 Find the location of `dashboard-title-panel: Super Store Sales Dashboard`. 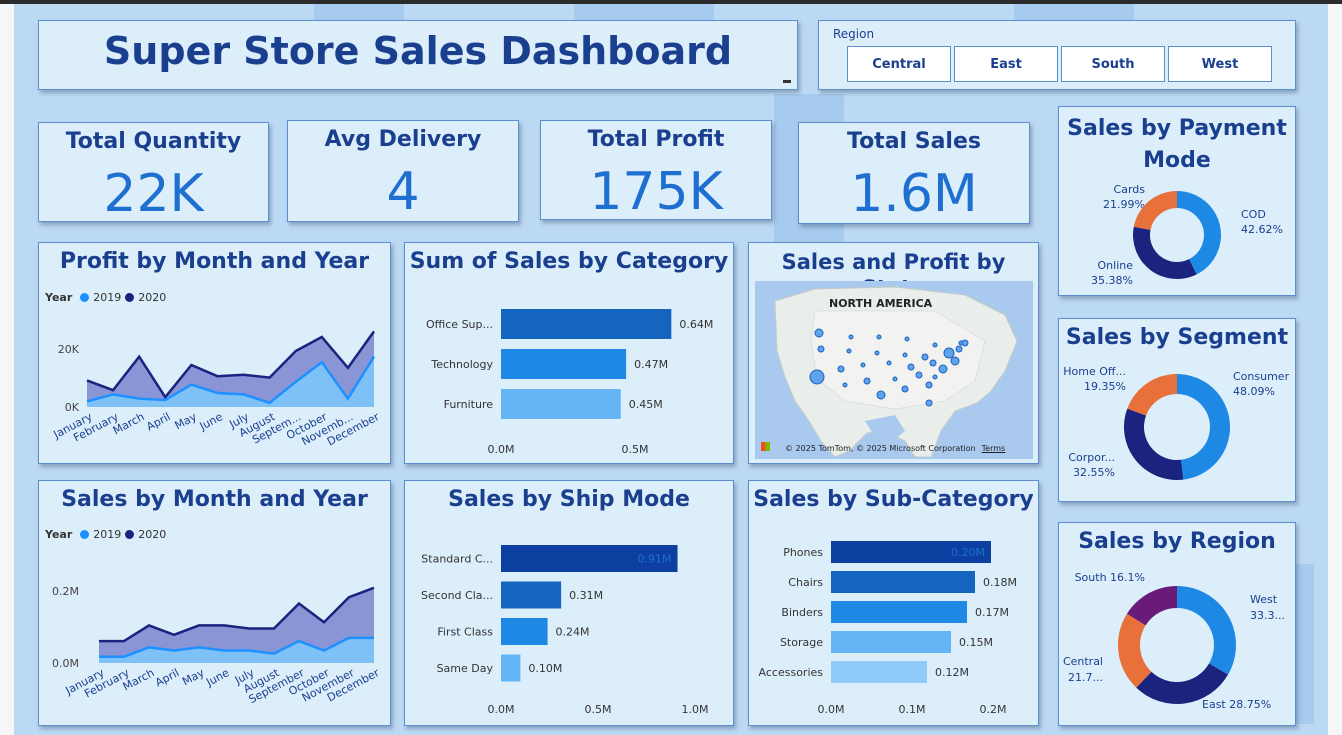

dashboard-title-panel: Super Store Sales Dashboard is located at coordinates (418, 55).